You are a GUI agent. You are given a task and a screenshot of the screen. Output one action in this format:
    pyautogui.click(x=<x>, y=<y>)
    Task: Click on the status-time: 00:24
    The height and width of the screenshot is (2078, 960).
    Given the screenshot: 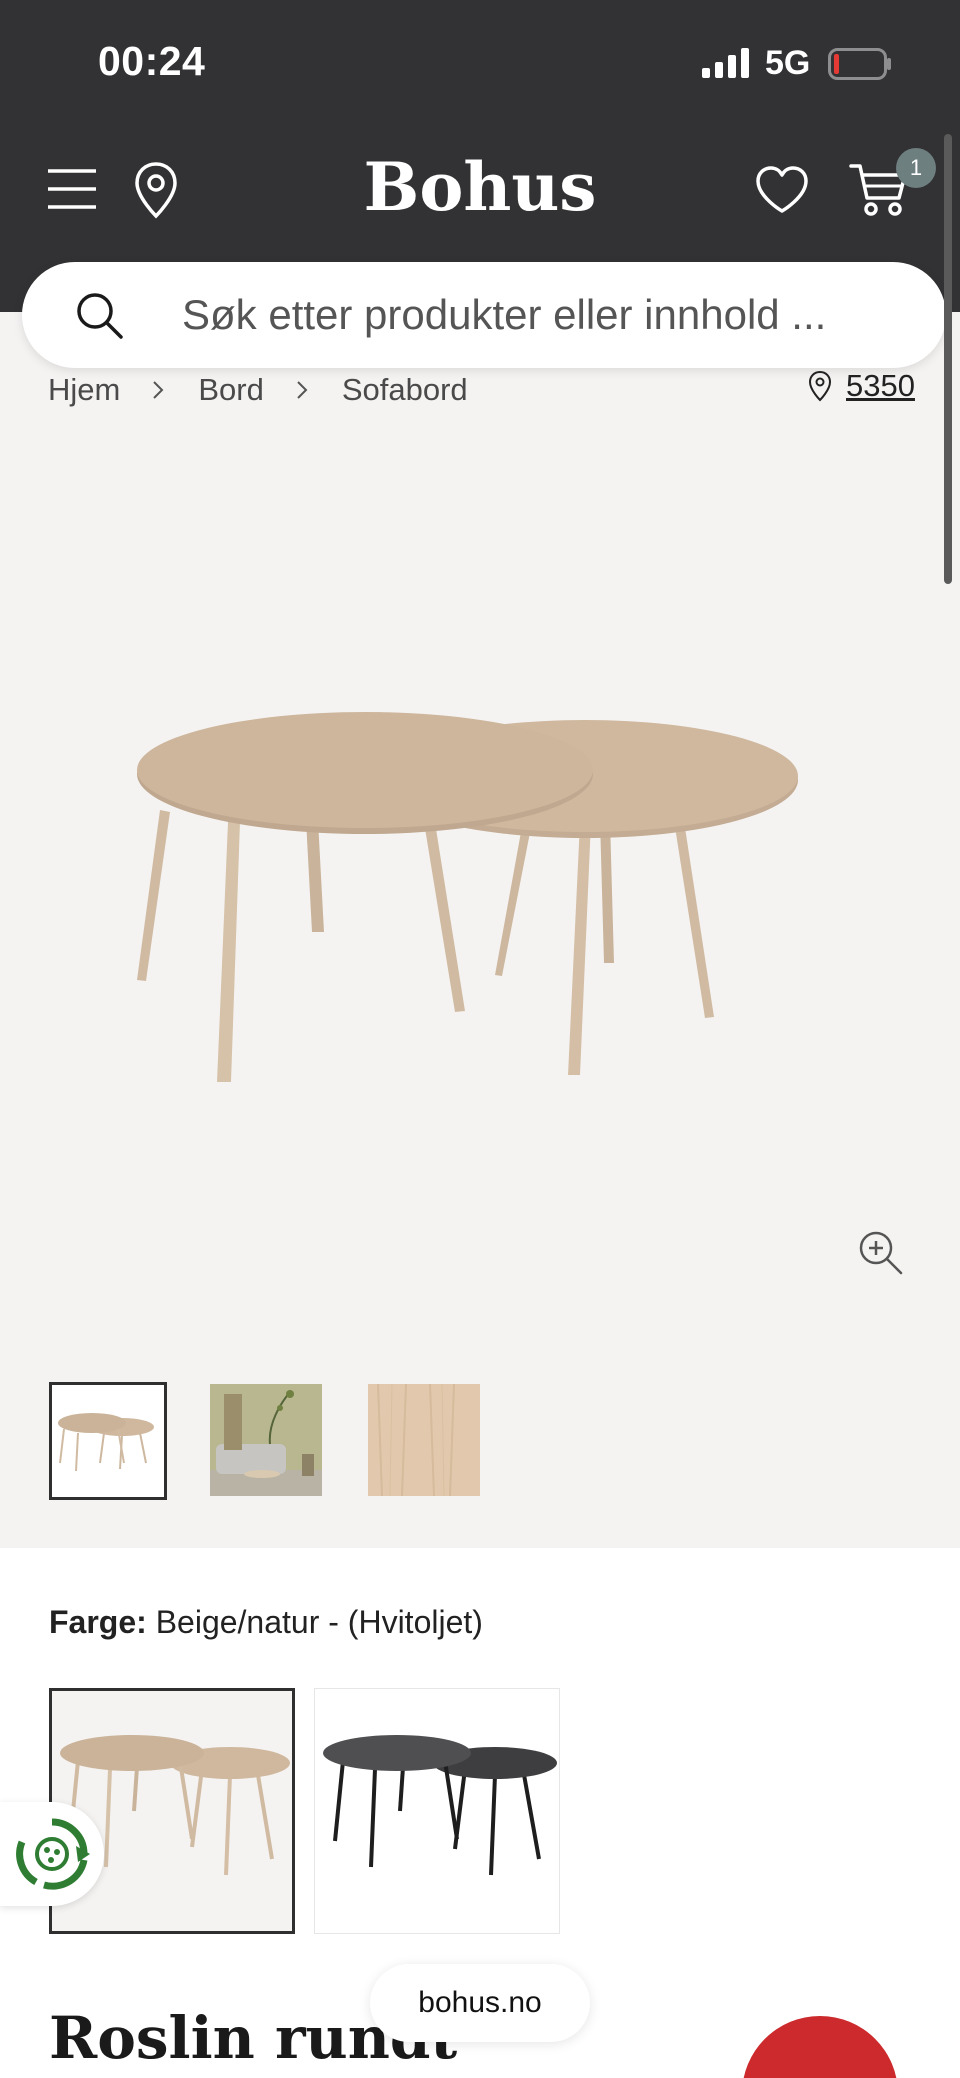 What is the action you would take?
    pyautogui.click(x=152, y=61)
    